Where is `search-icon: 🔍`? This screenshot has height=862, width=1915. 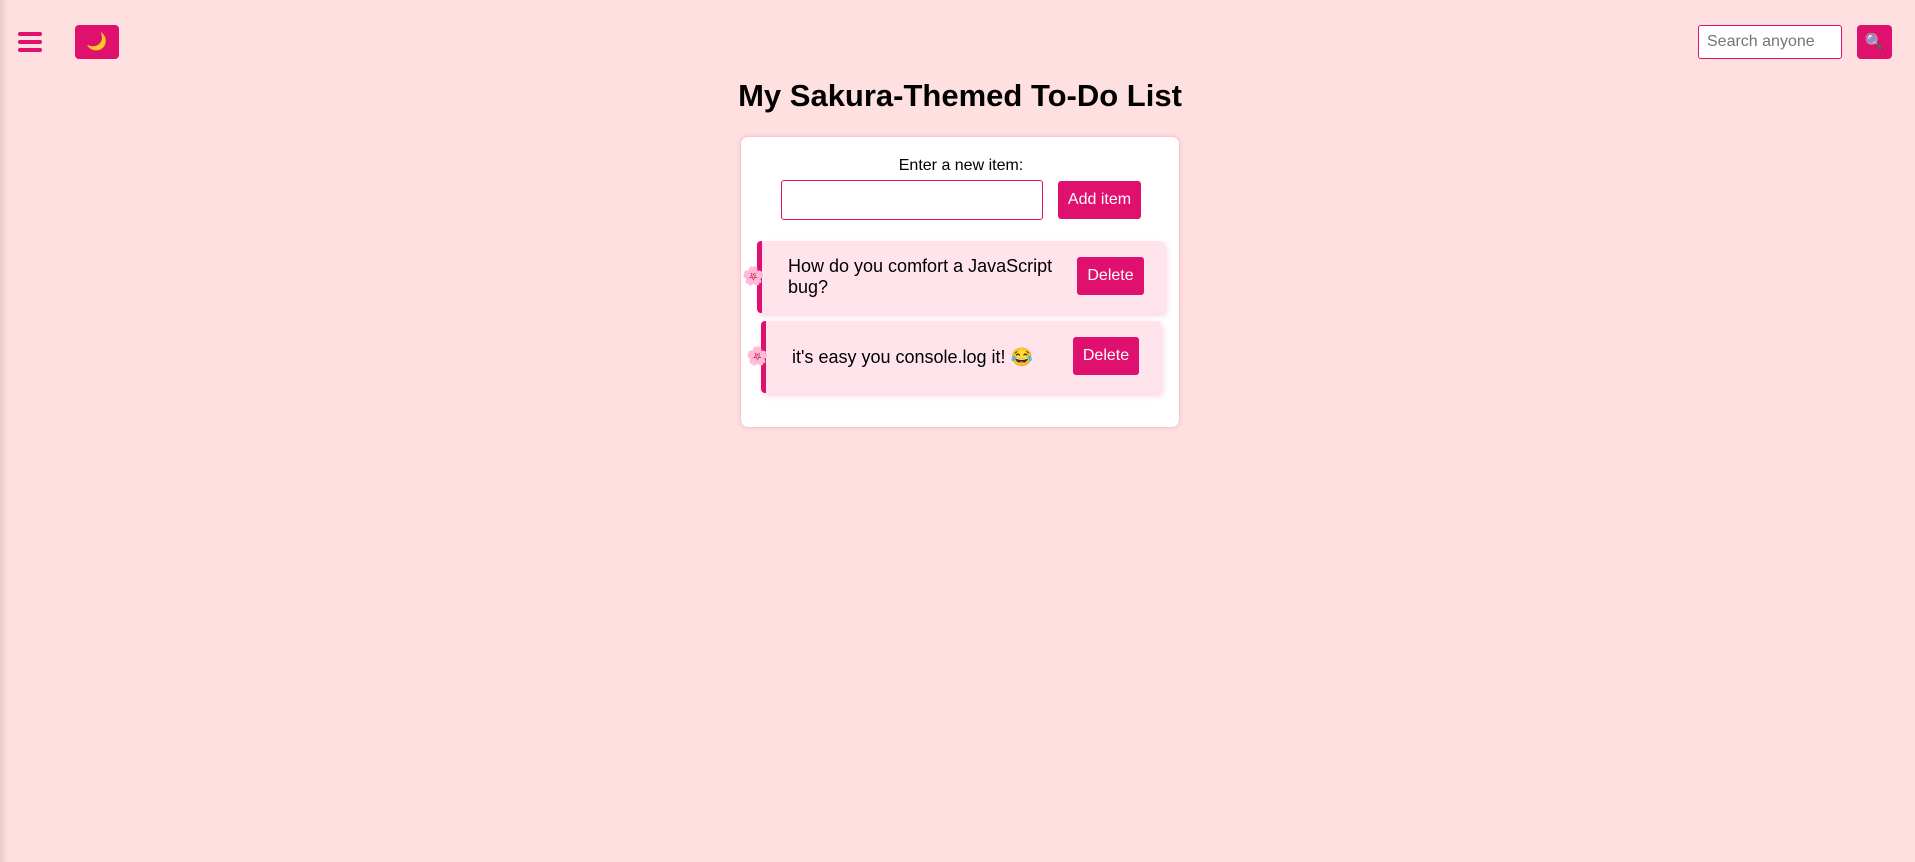
search-icon: 🔍 is located at coordinates (1874, 42).